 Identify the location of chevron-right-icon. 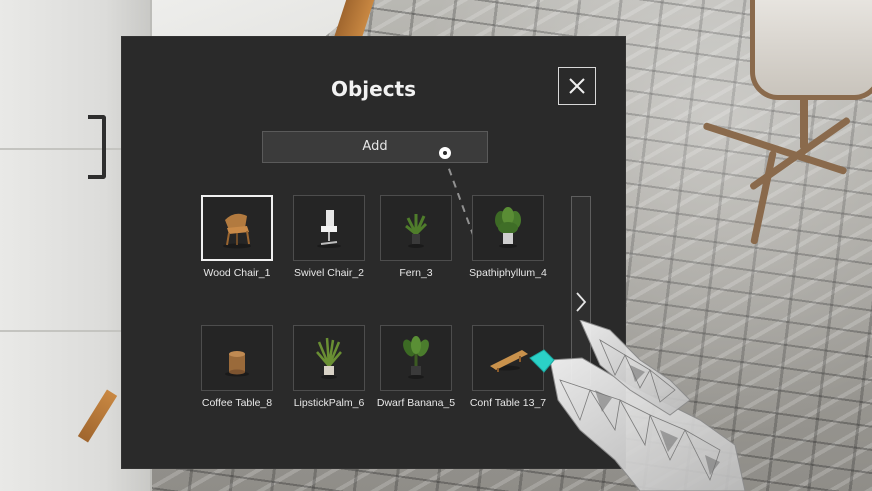
(581, 302).